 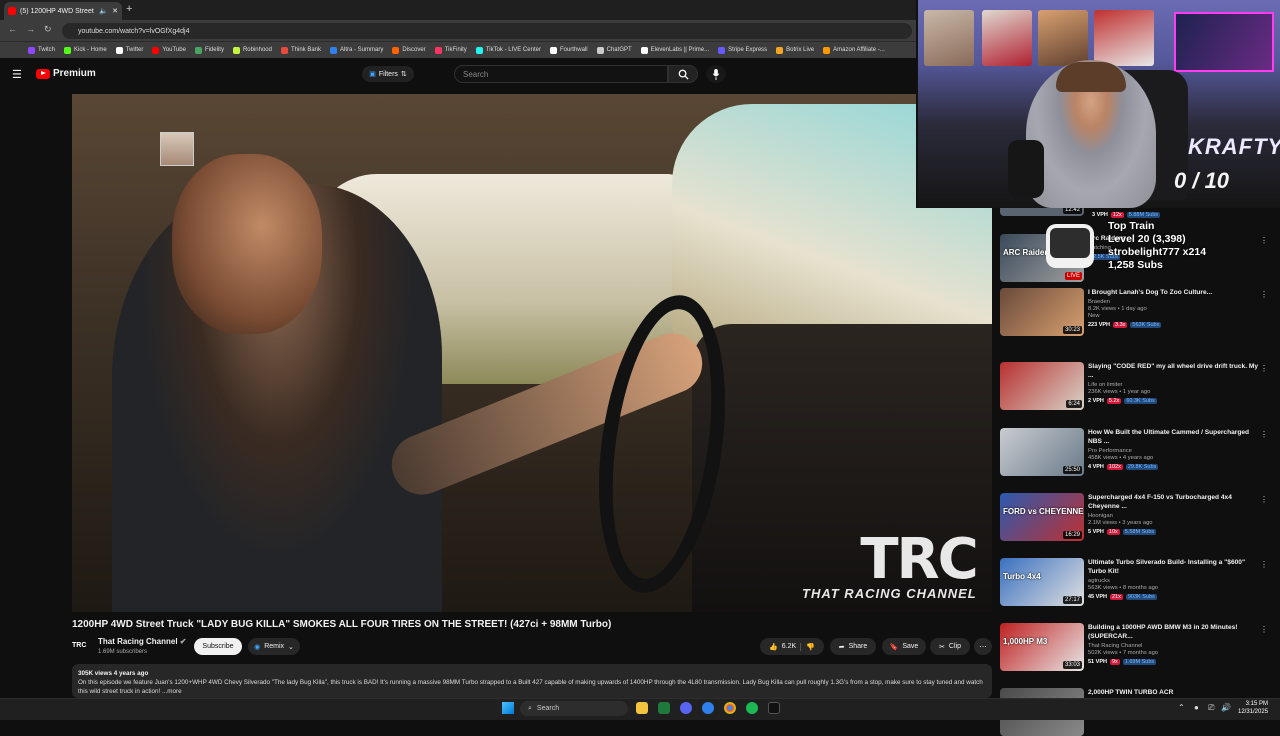 What do you see at coordinates (1181, 707) in the screenshot?
I see `tray-chevron-icon: ⌃` at bounding box center [1181, 707].